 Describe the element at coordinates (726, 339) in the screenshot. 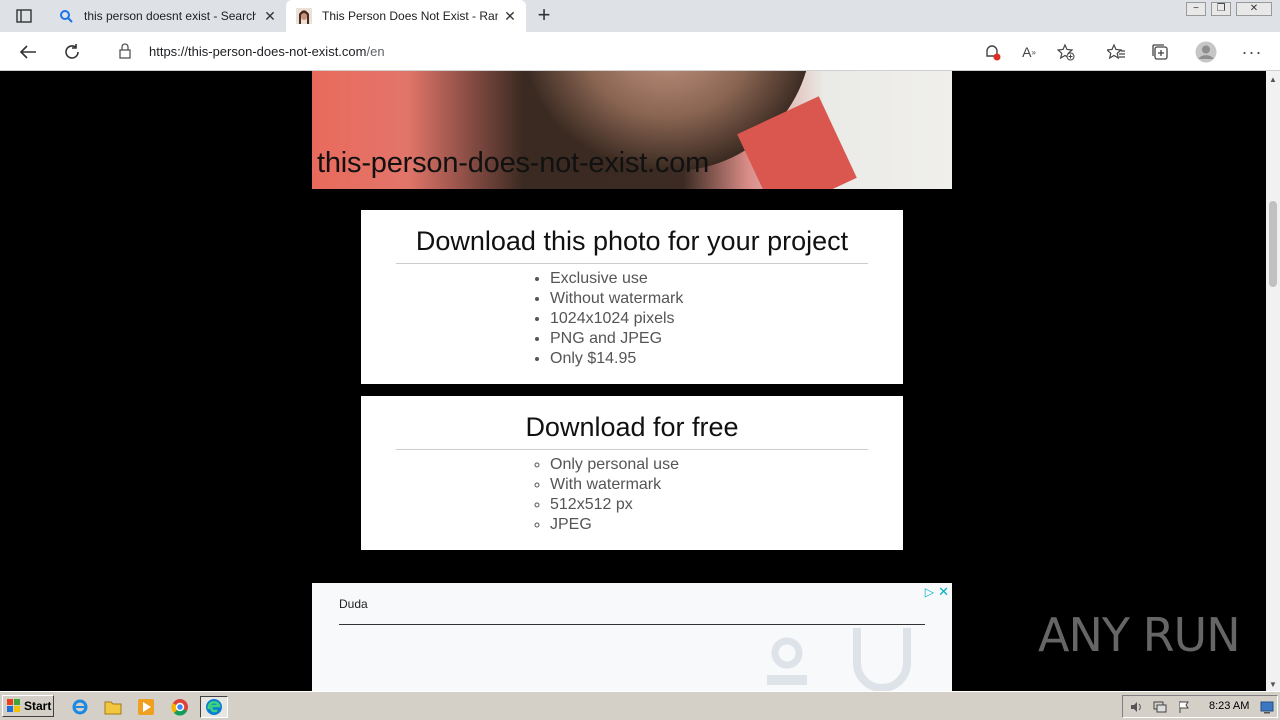

I see `list-item: PNG and JPEG` at that location.